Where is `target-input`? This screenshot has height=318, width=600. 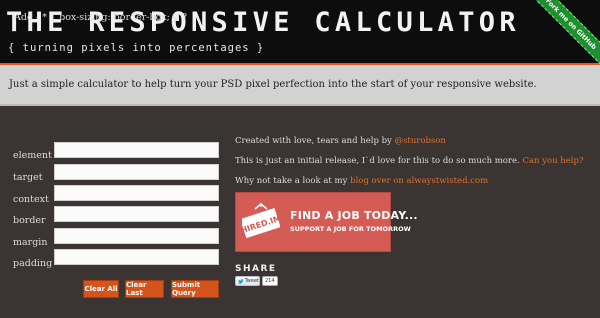 target-input is located at coordinates (136, 172).